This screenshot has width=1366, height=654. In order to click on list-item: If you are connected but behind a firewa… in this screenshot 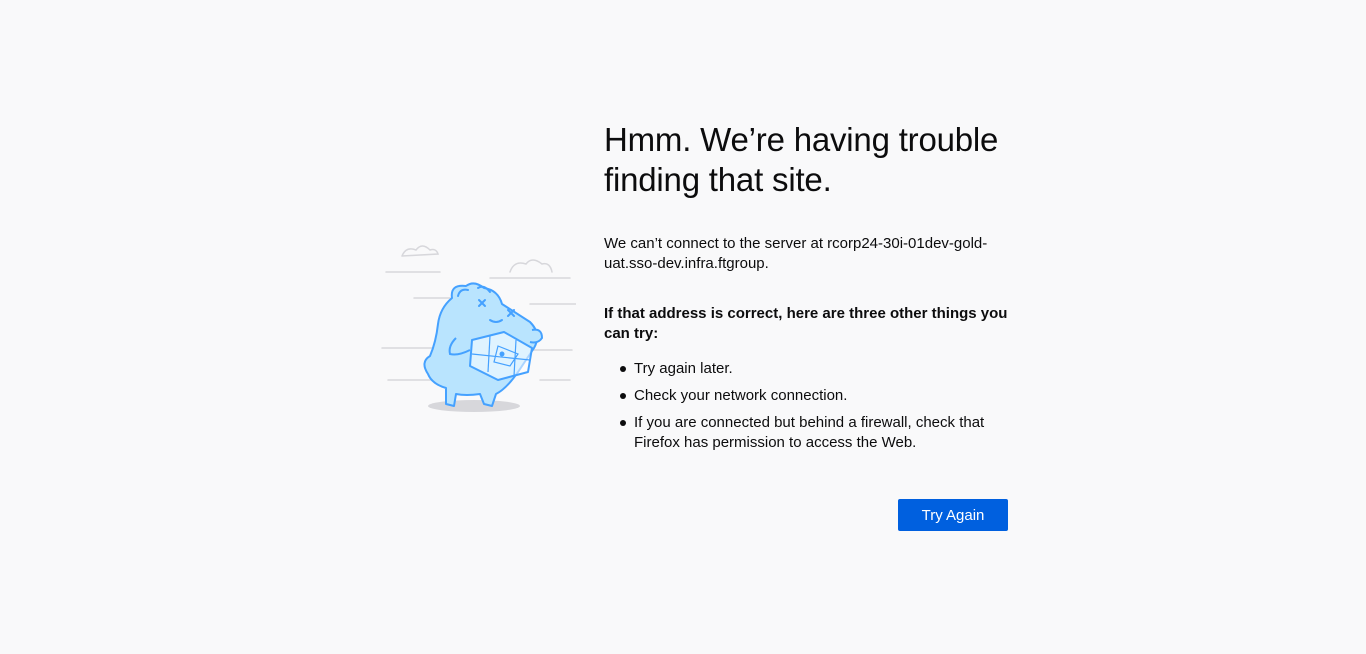, I will do `click(806, 433)`.